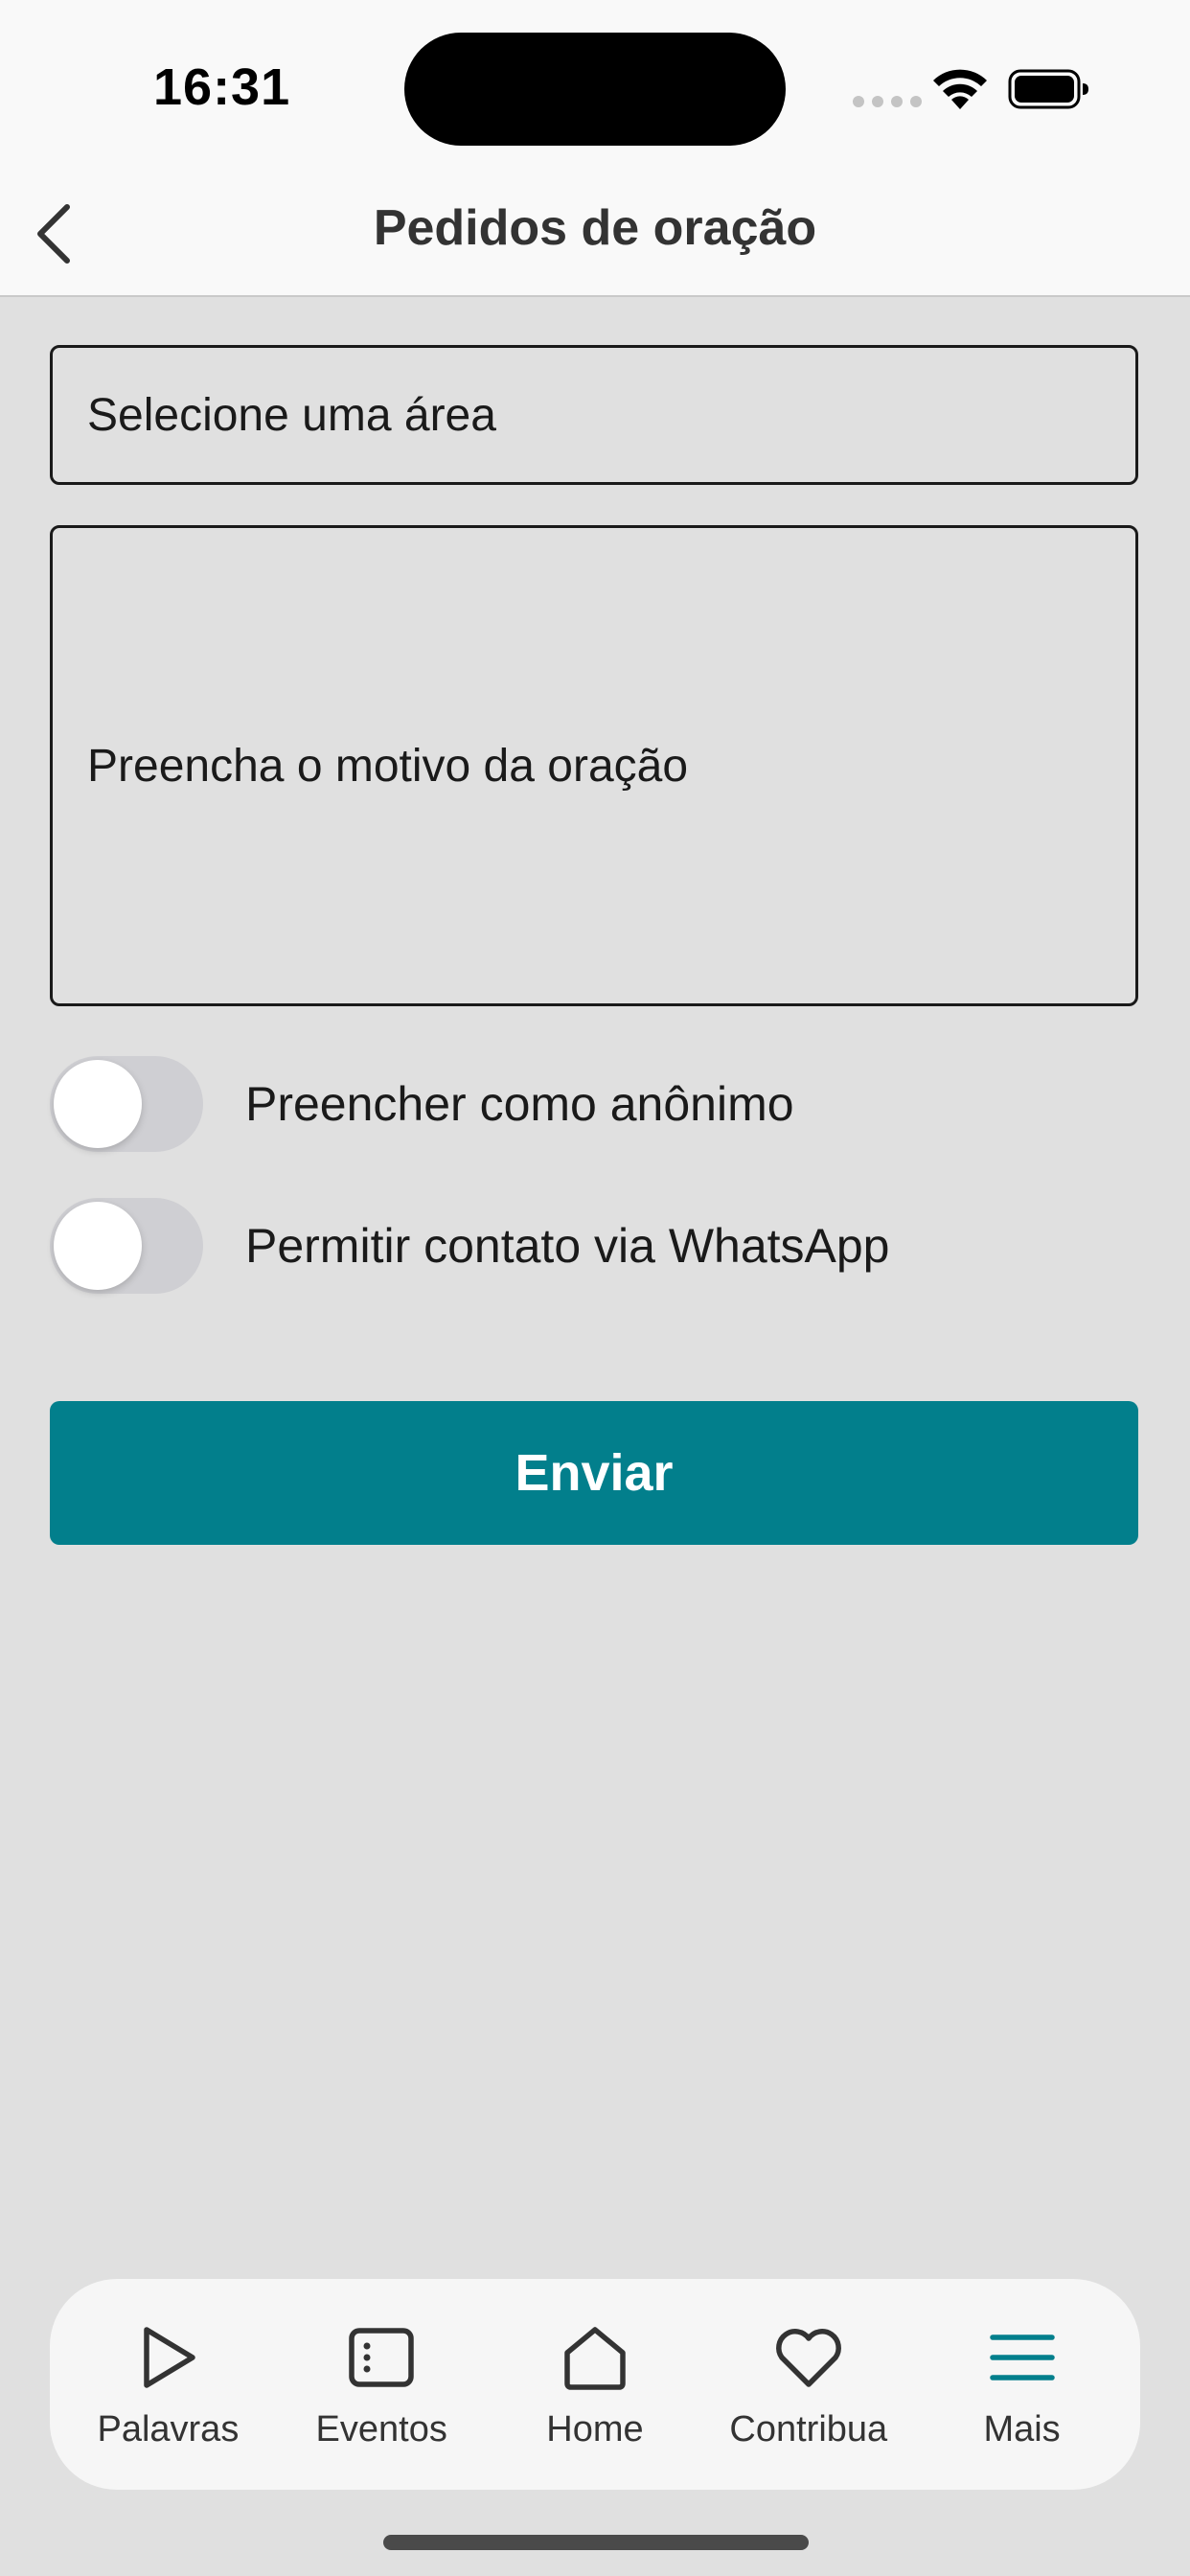  What do you see at coordinates (888, 101) in the screenshot?
I see `cellular-signal-icon` at bounding box center [888, 101].